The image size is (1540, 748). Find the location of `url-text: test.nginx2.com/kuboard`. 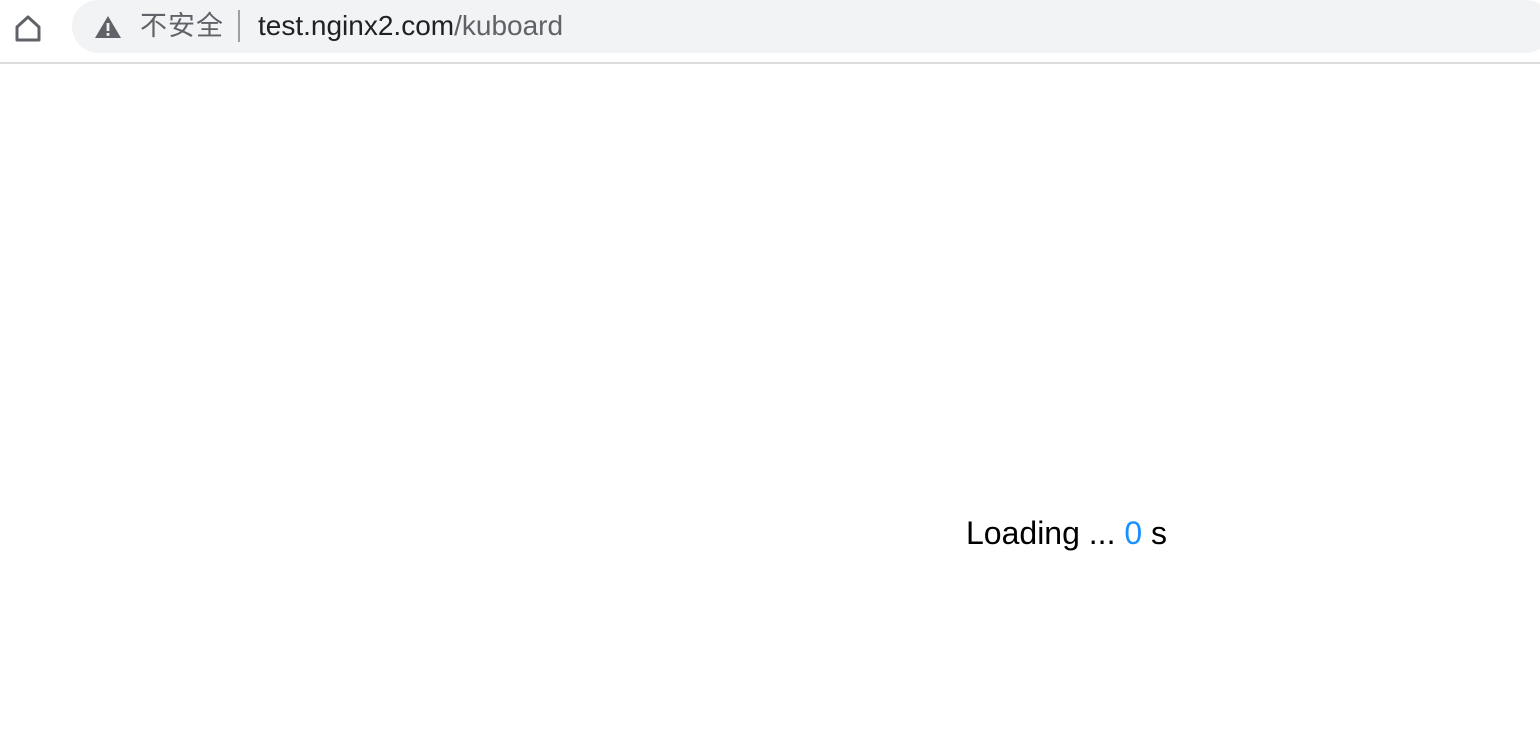

url-text: test.nginx2.com/kuboard is located at coordinates (410, 26).